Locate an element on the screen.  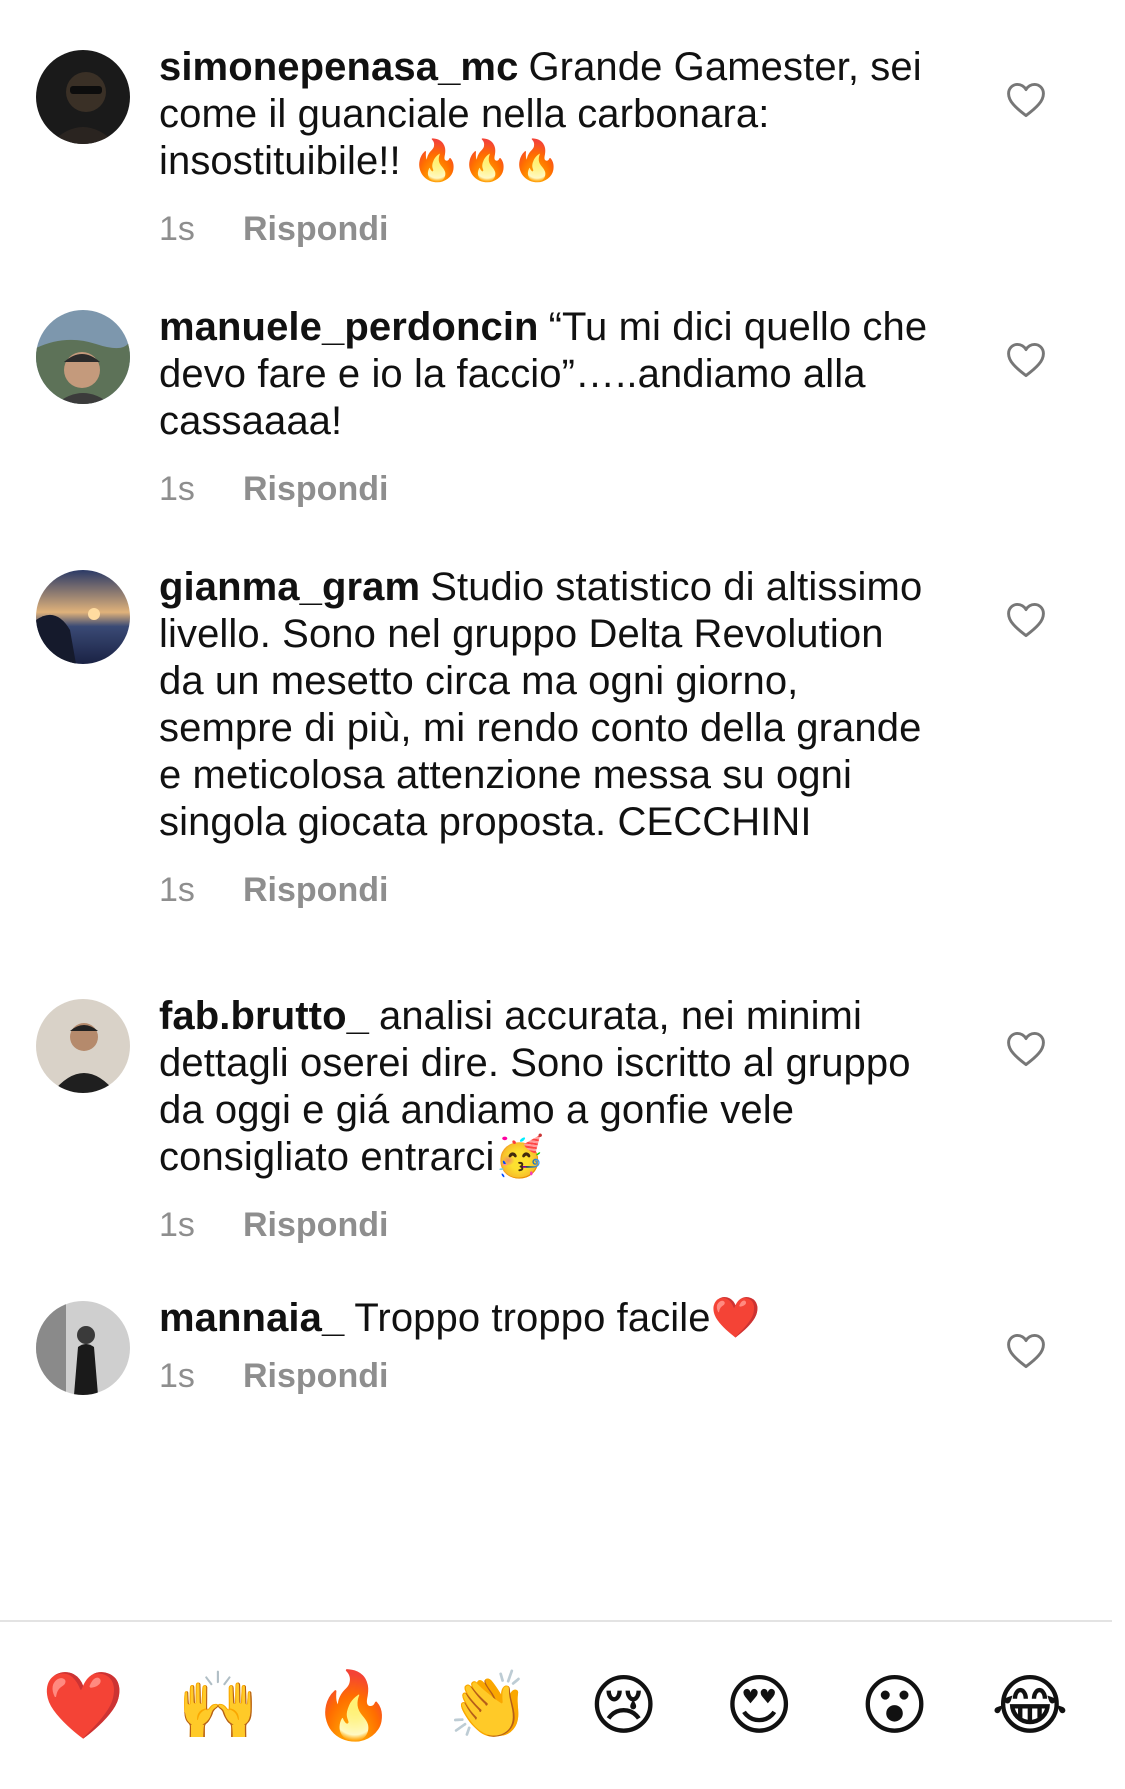
comment-username: gianma_gram is located at coordinates (289, 587).